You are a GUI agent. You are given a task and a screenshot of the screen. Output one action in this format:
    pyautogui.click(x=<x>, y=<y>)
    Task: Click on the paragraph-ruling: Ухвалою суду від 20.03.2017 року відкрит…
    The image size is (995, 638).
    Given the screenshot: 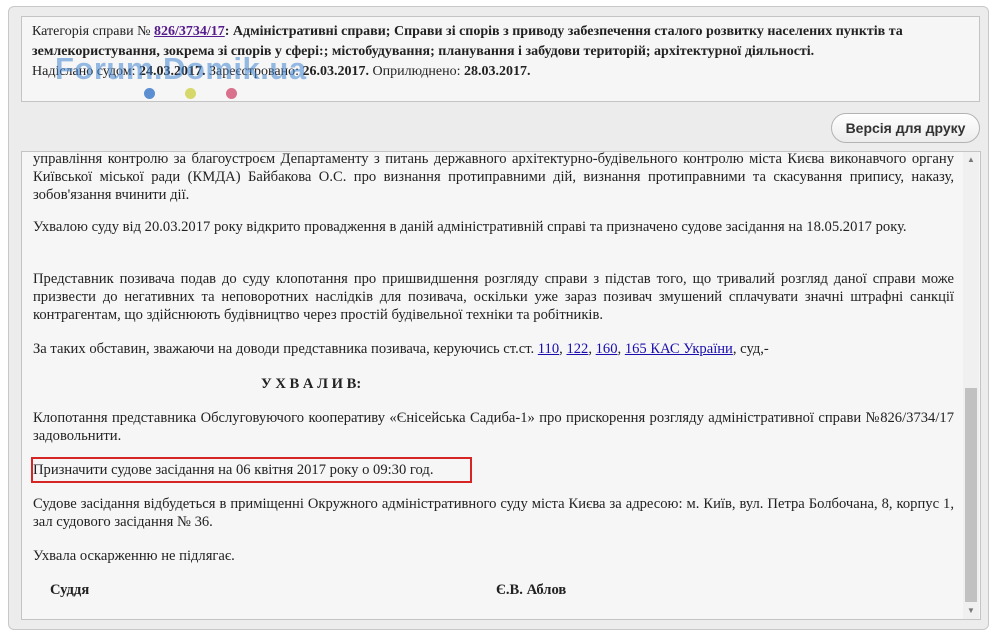 What is the action you would take?
    pyautogui.click(x=470, y=227)
    